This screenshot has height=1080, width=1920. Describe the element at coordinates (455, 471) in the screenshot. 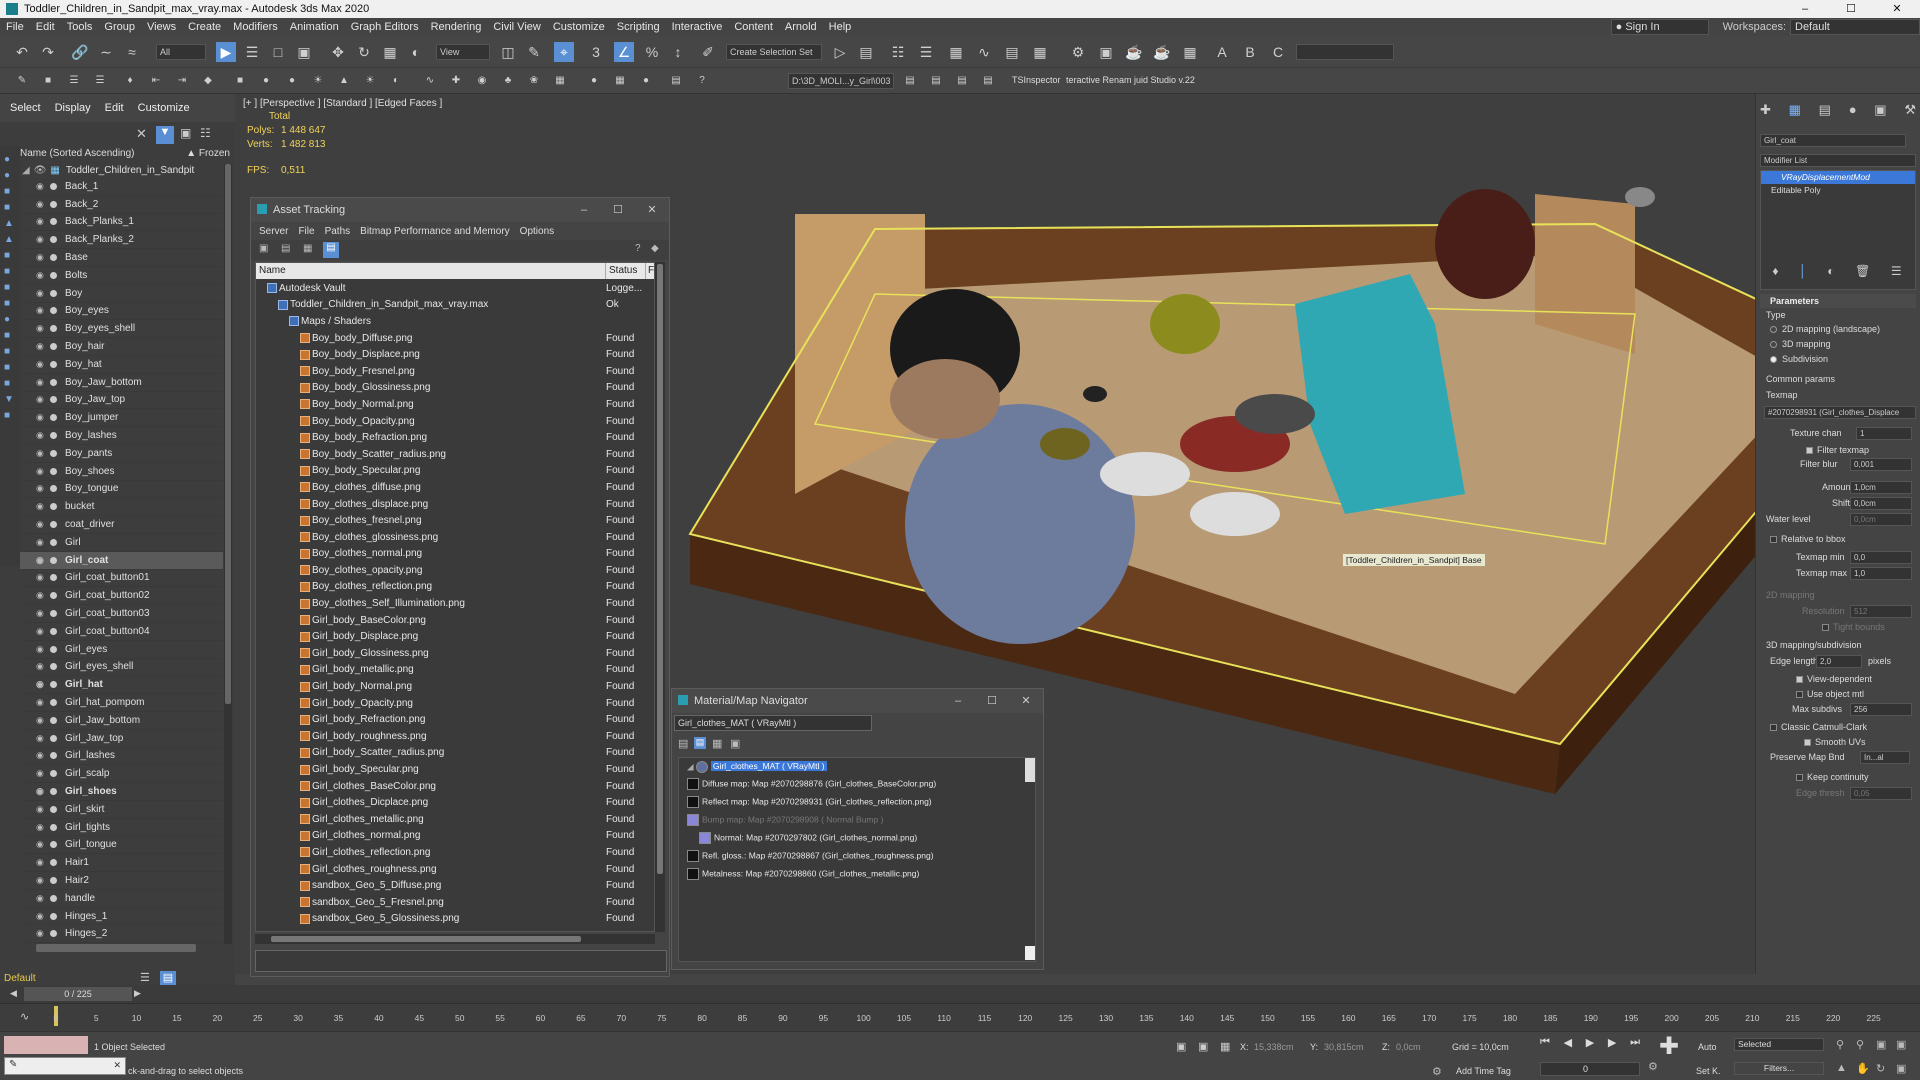

I see `asset-row: Boy_body_Specular.png Found` at that location.